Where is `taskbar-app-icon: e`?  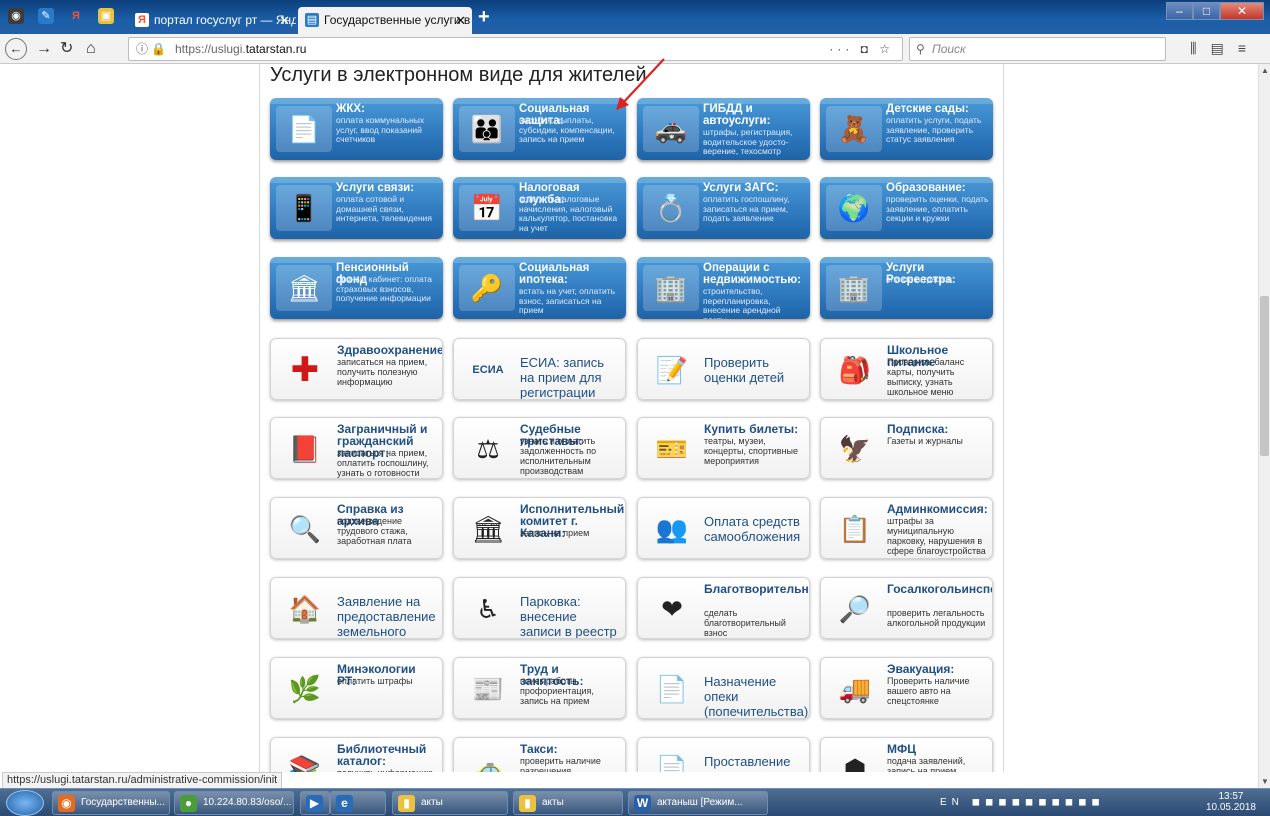
taskbar-app-icon: e is located at coordinates (344, 803).